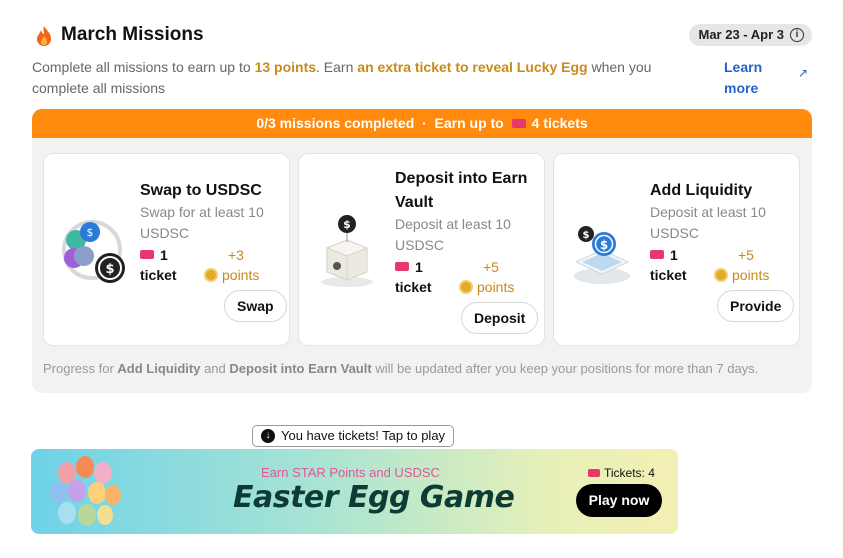 Image resolution: width=843 pixels, height=558 pixels. I want to click on vault-icon: $, so click(347, 251).